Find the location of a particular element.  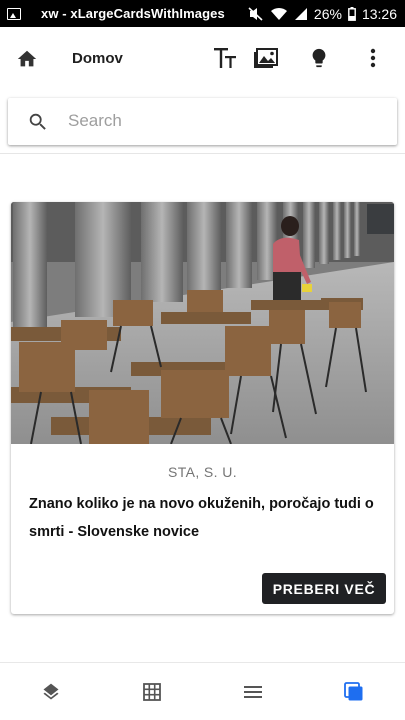

search-bar is located at coordinates (202, 121).